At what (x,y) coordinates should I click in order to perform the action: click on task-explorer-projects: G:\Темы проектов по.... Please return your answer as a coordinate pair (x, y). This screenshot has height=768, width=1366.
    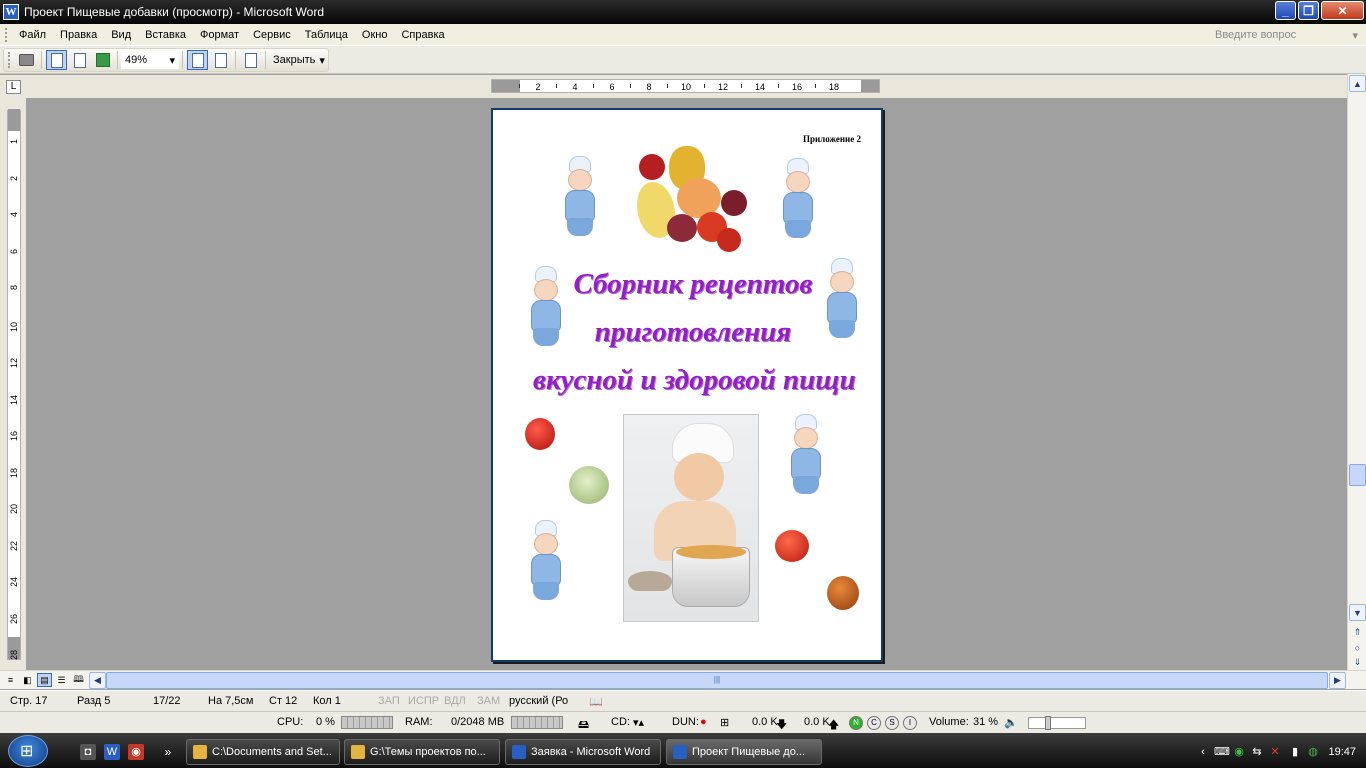
    Looking at the image, I should click on (422, 752).